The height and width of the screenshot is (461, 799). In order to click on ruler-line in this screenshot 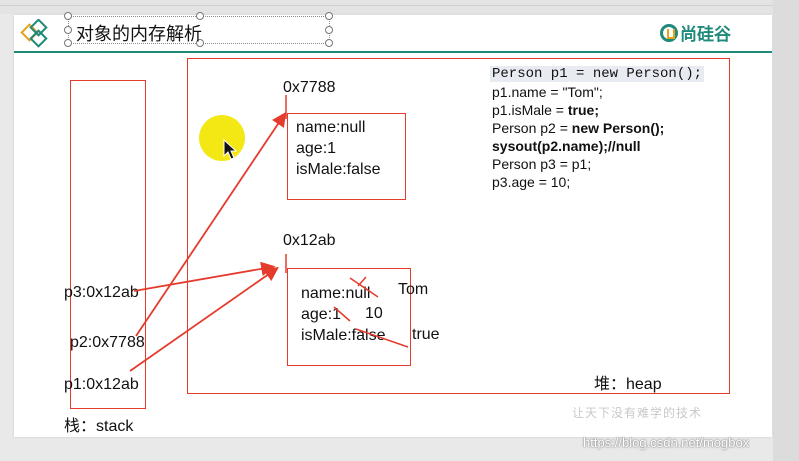, I will do `click(399, 5)`.